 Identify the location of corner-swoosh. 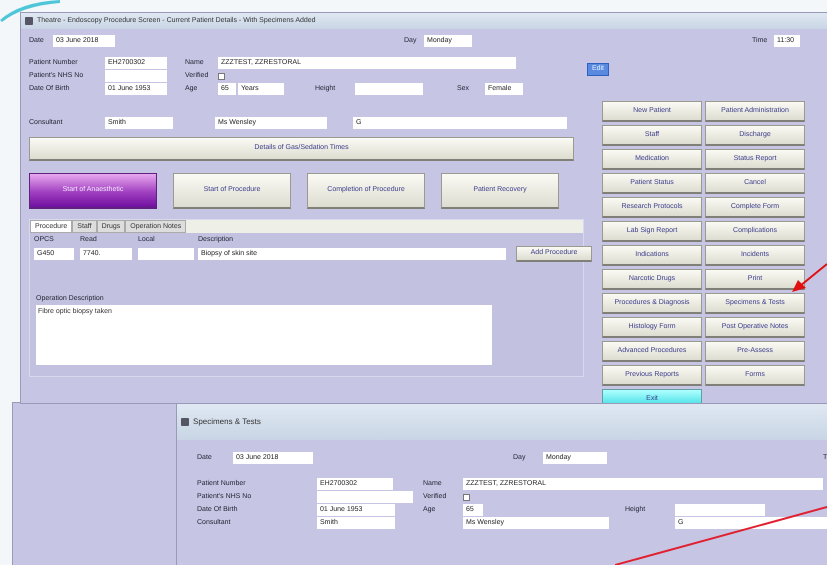
(30, 11).